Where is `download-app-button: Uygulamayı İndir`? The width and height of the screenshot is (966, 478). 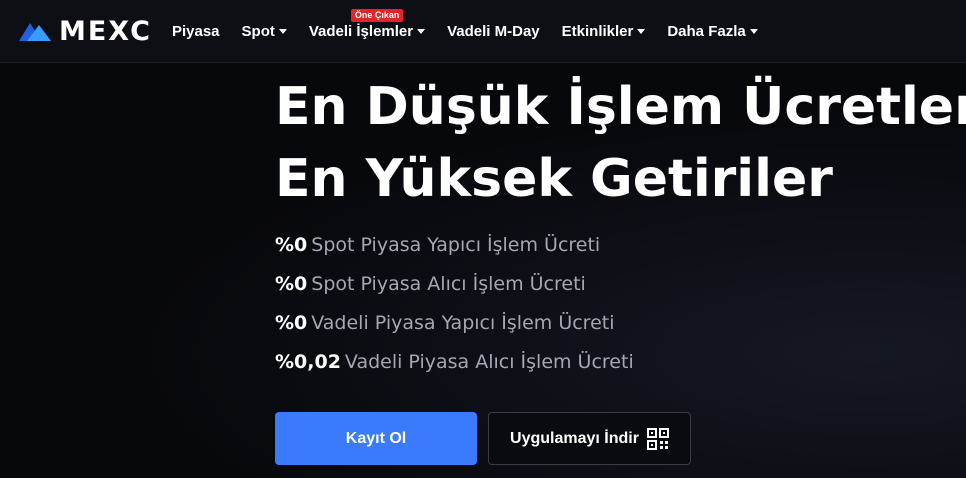 download-app-button: Uygulamayı İndir is located at coordinates (589, 438).